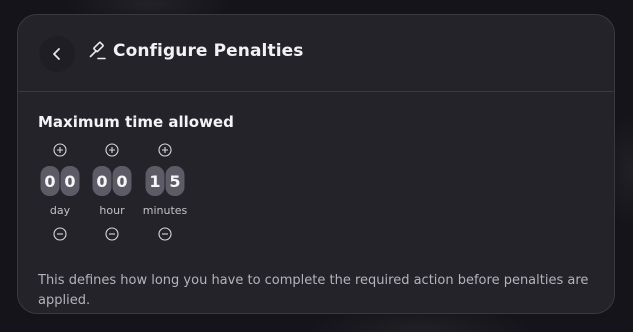  I want to click on minutes-unit: 1 5 minutes, so click(165, 193).